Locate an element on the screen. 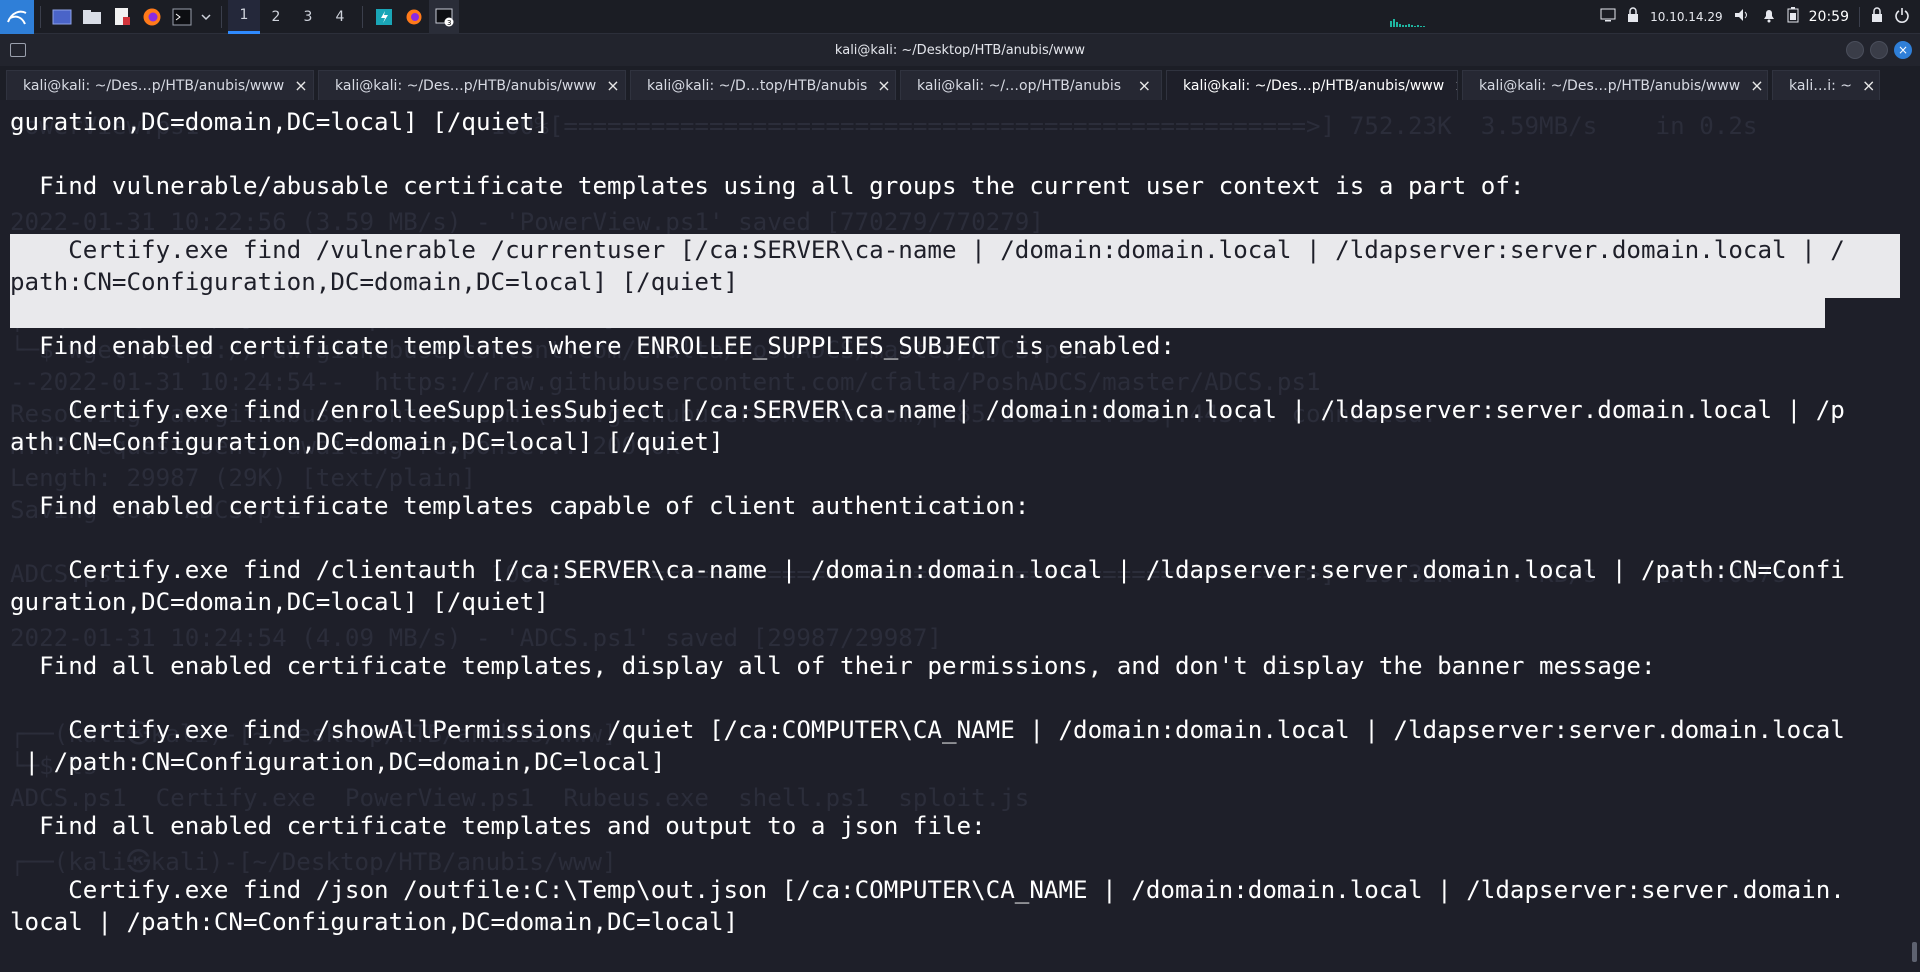 The image size is (1920, 972). window-titlebar: kali@kali: ~/Desktop/HTB/anubis/www × is located at coordinates (960, 50).